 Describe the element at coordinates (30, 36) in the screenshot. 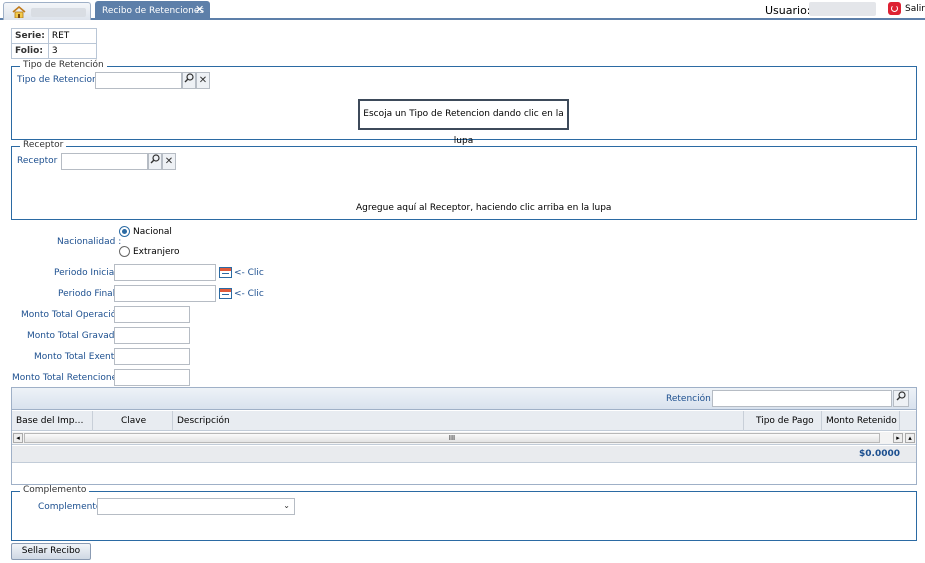

I see `serie-label: Serie:` at that location.